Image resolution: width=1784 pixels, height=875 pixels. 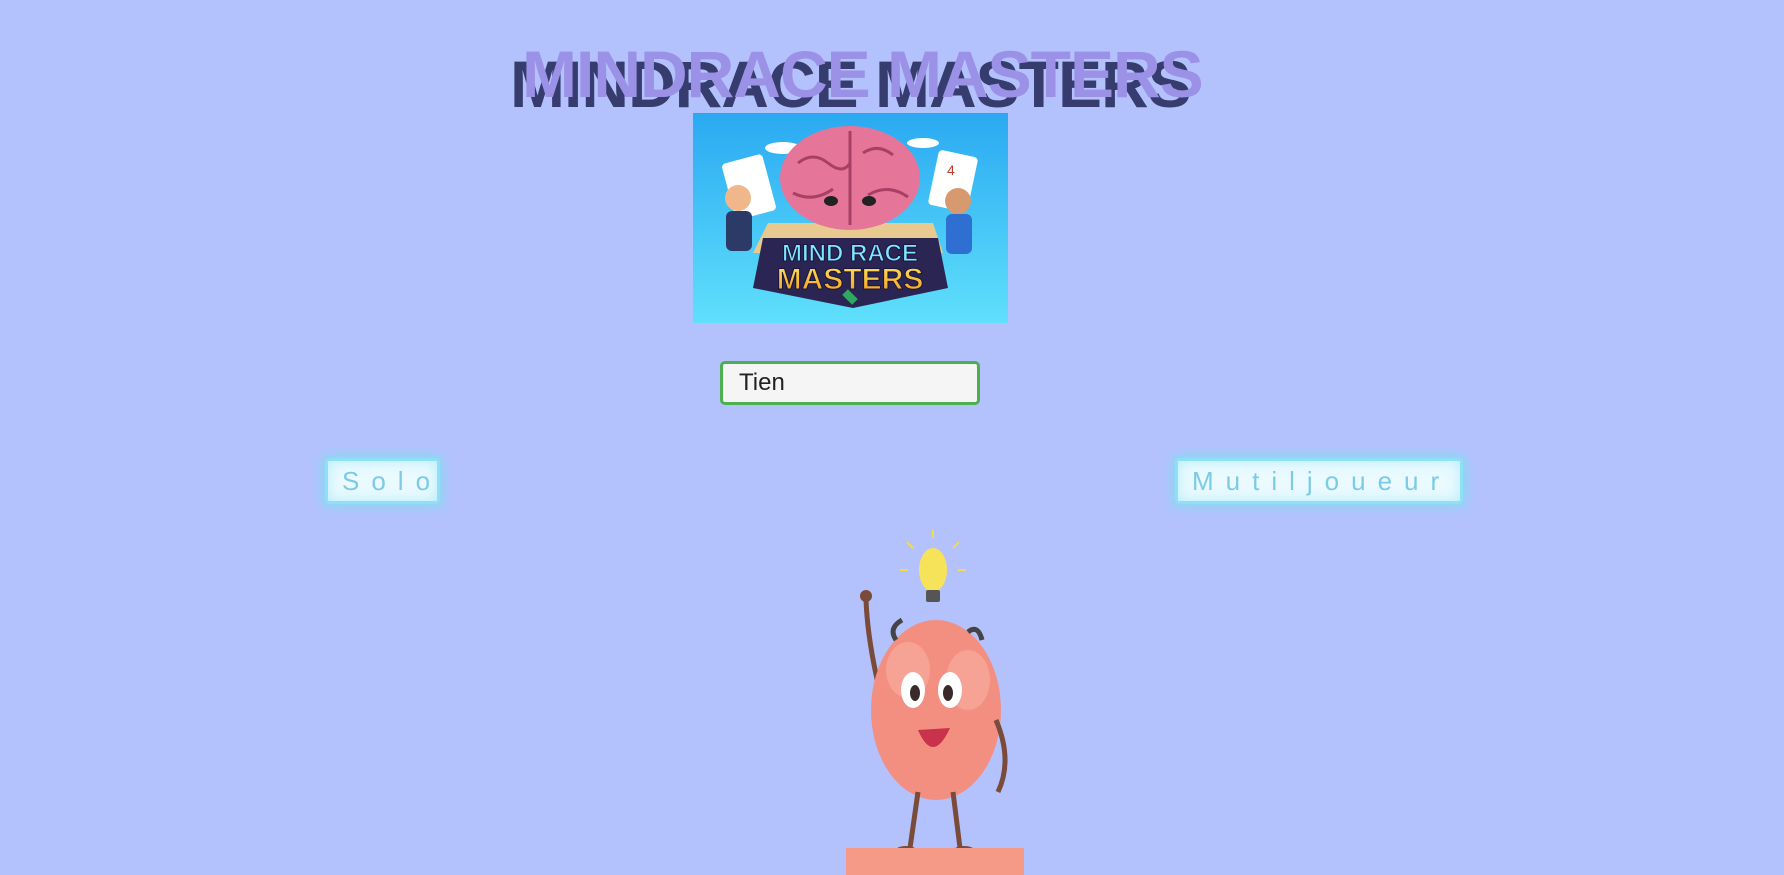 What do you see at coordinates (850, 279) in the screenshot?
I see `logo-text-line2: MASTERS` at bounding box center [850, 279].